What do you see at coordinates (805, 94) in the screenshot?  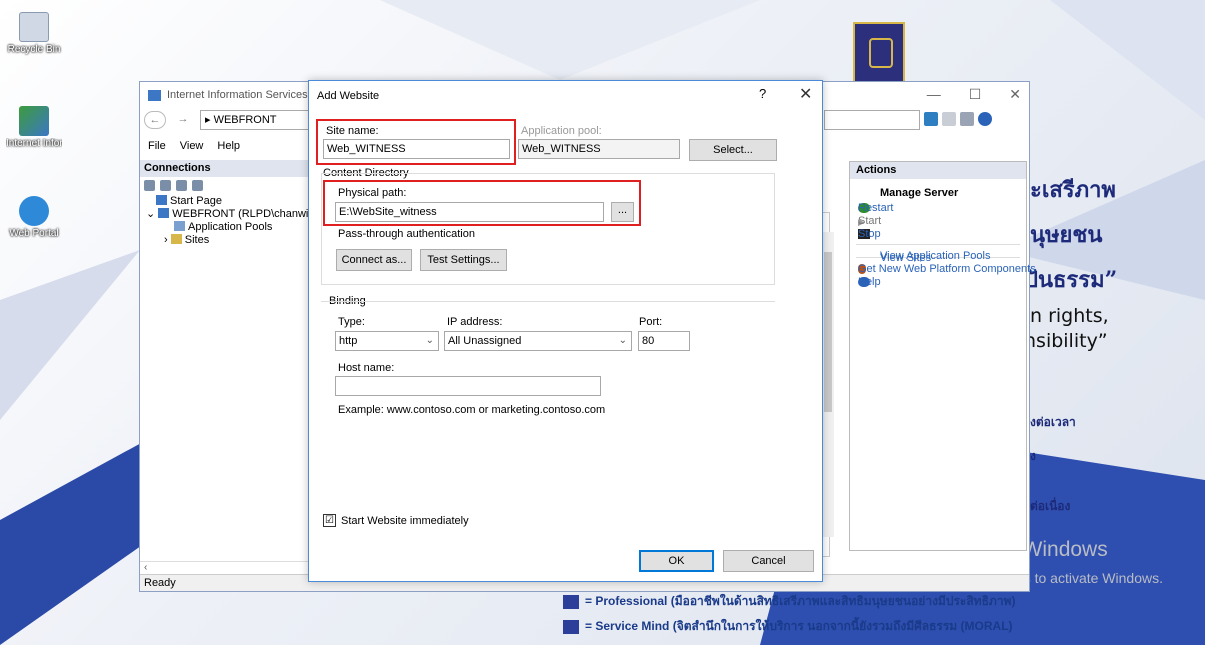 I see `dialog-close-button: ✕` at bounding box center [805, 94].